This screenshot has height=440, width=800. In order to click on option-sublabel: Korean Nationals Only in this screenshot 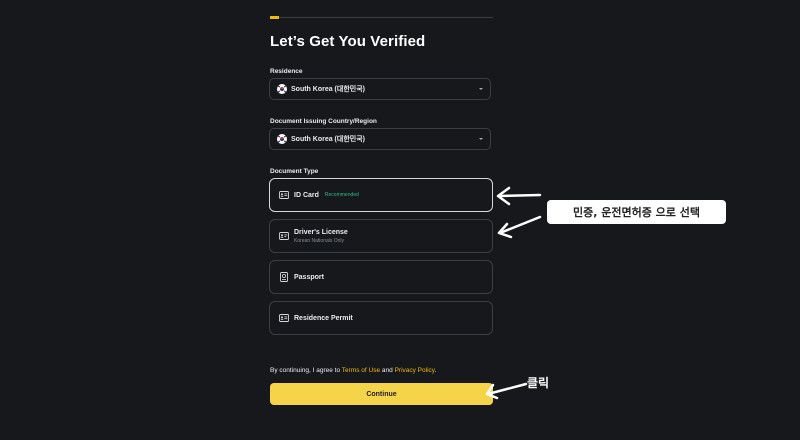, I will do `click(319, 240)`.